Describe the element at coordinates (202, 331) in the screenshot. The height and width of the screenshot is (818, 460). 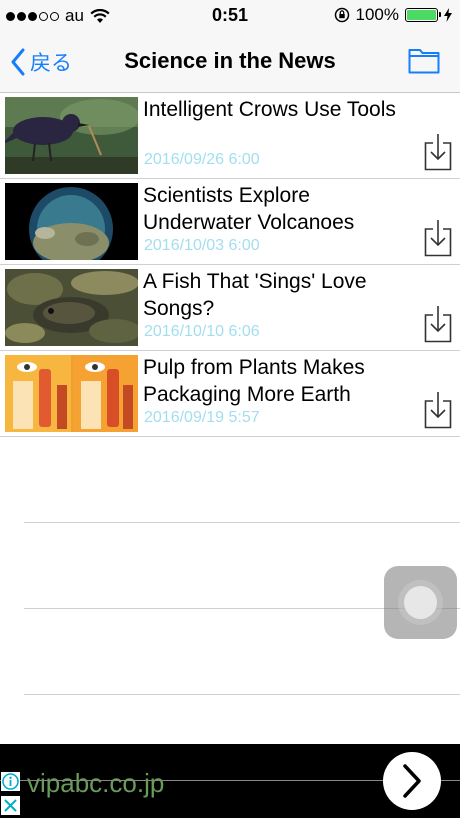
I see `article-date: 2016/10/10 6:06` at that location.